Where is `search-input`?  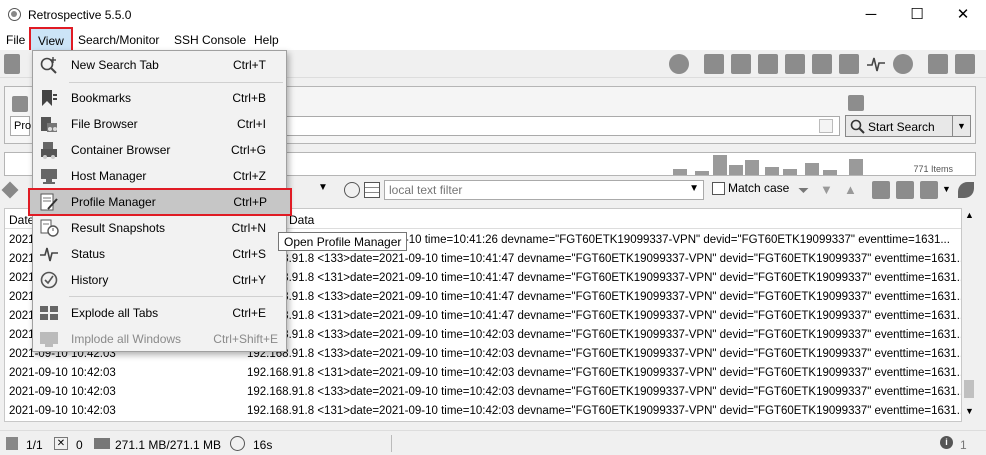
search-input is located at coordinates (562, 126).